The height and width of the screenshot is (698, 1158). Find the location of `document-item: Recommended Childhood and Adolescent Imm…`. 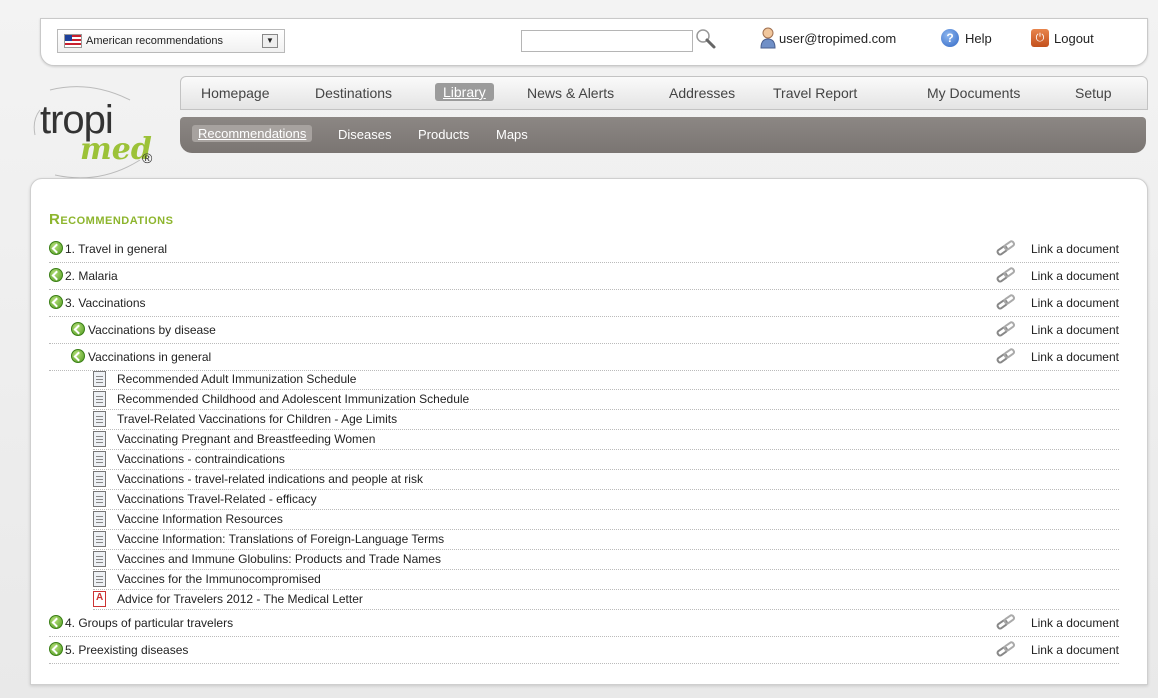

document-item: Recommended Childhood and Adolescent Imm… is located at coordinates (606, 399).